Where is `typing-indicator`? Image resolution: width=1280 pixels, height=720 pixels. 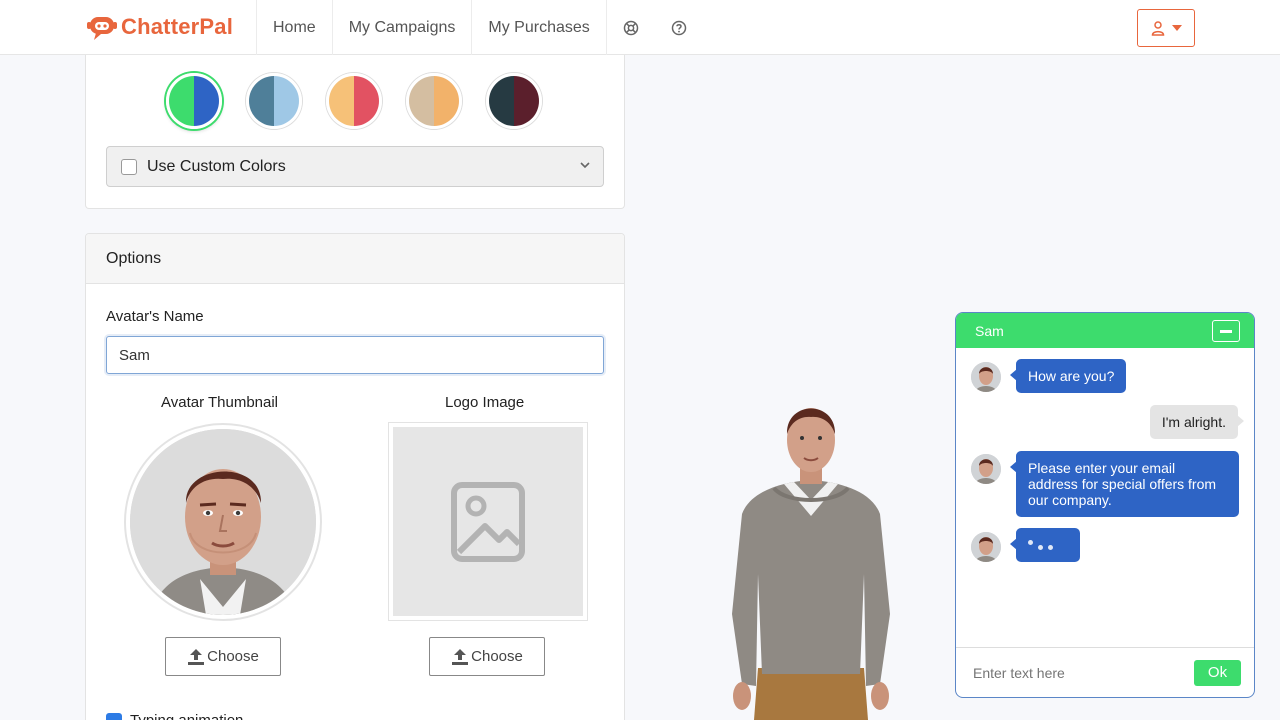 typing-indicator is located at coordinates (1045, 545).